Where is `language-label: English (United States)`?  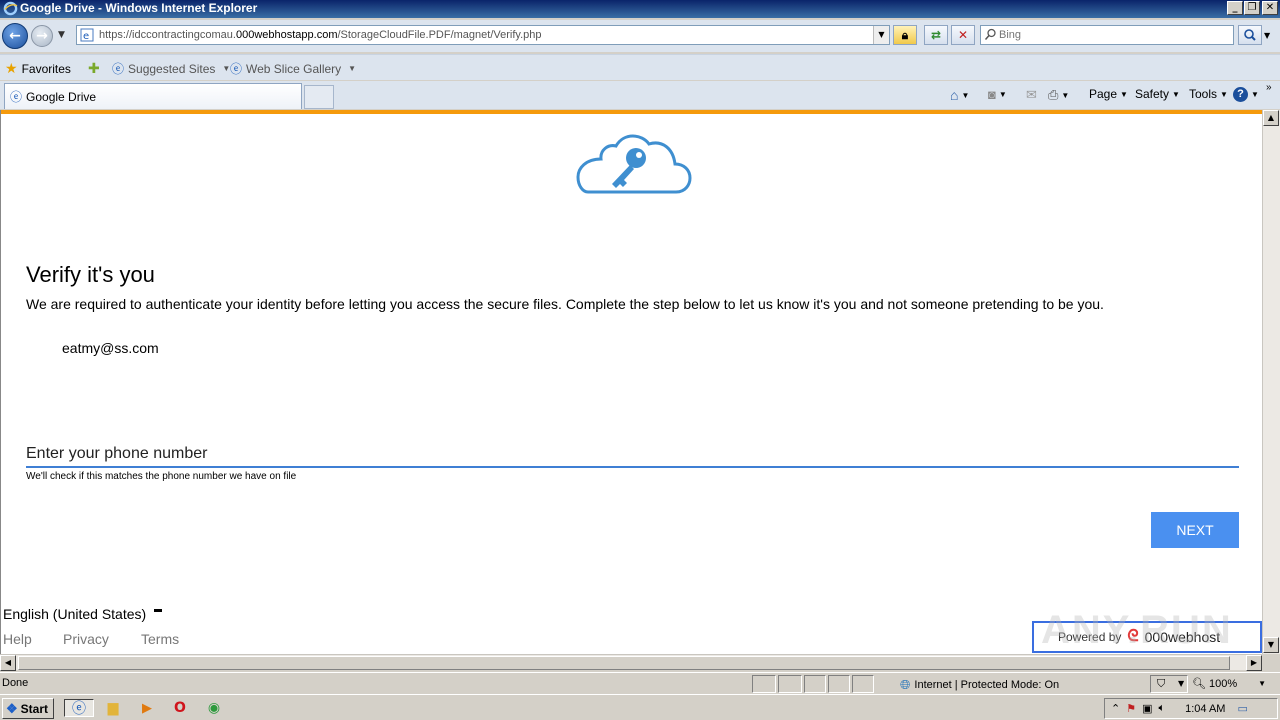
language-label: English (United States) is located at coordinates (75, 614).